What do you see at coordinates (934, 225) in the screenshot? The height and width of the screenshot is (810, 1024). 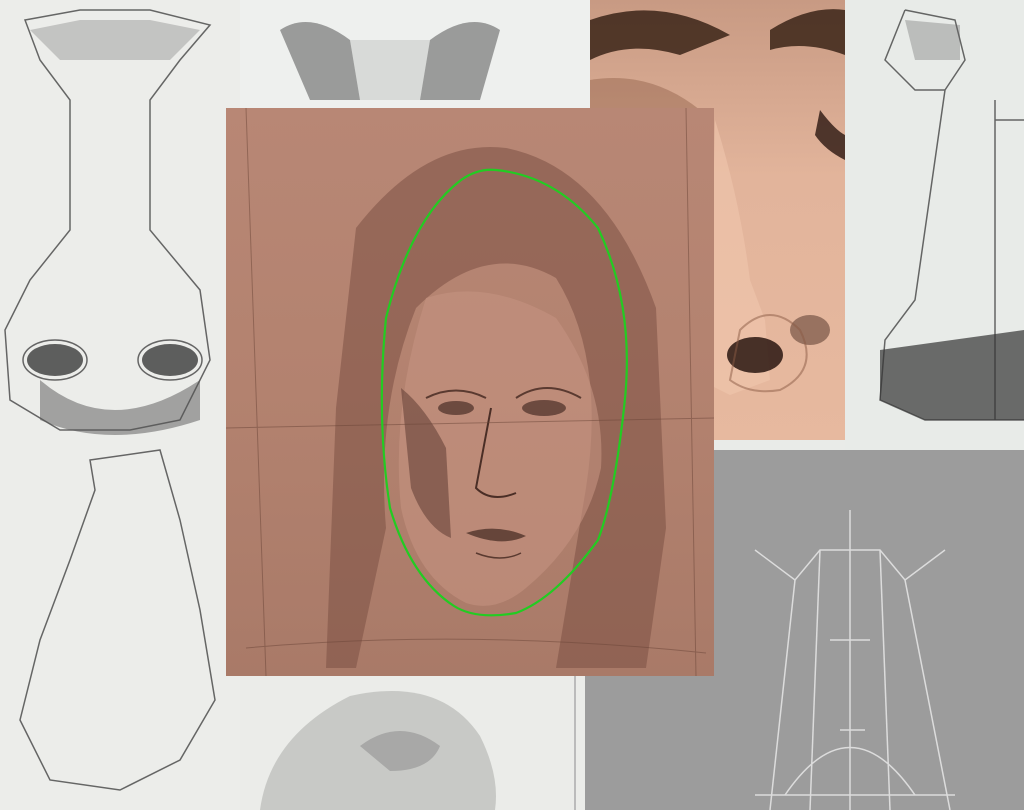 I see `right-nose-sketch-panel` at bounding box center [934, 225].